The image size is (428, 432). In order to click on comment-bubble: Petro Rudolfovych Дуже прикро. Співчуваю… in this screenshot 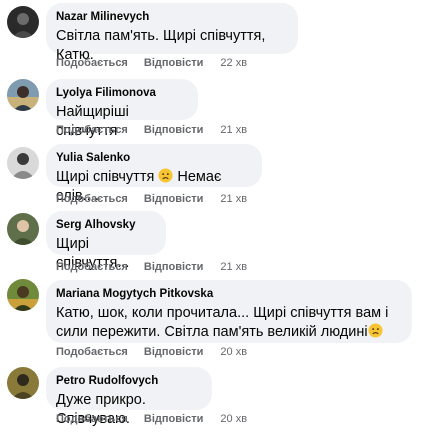, I will do `click(129, 397)`.